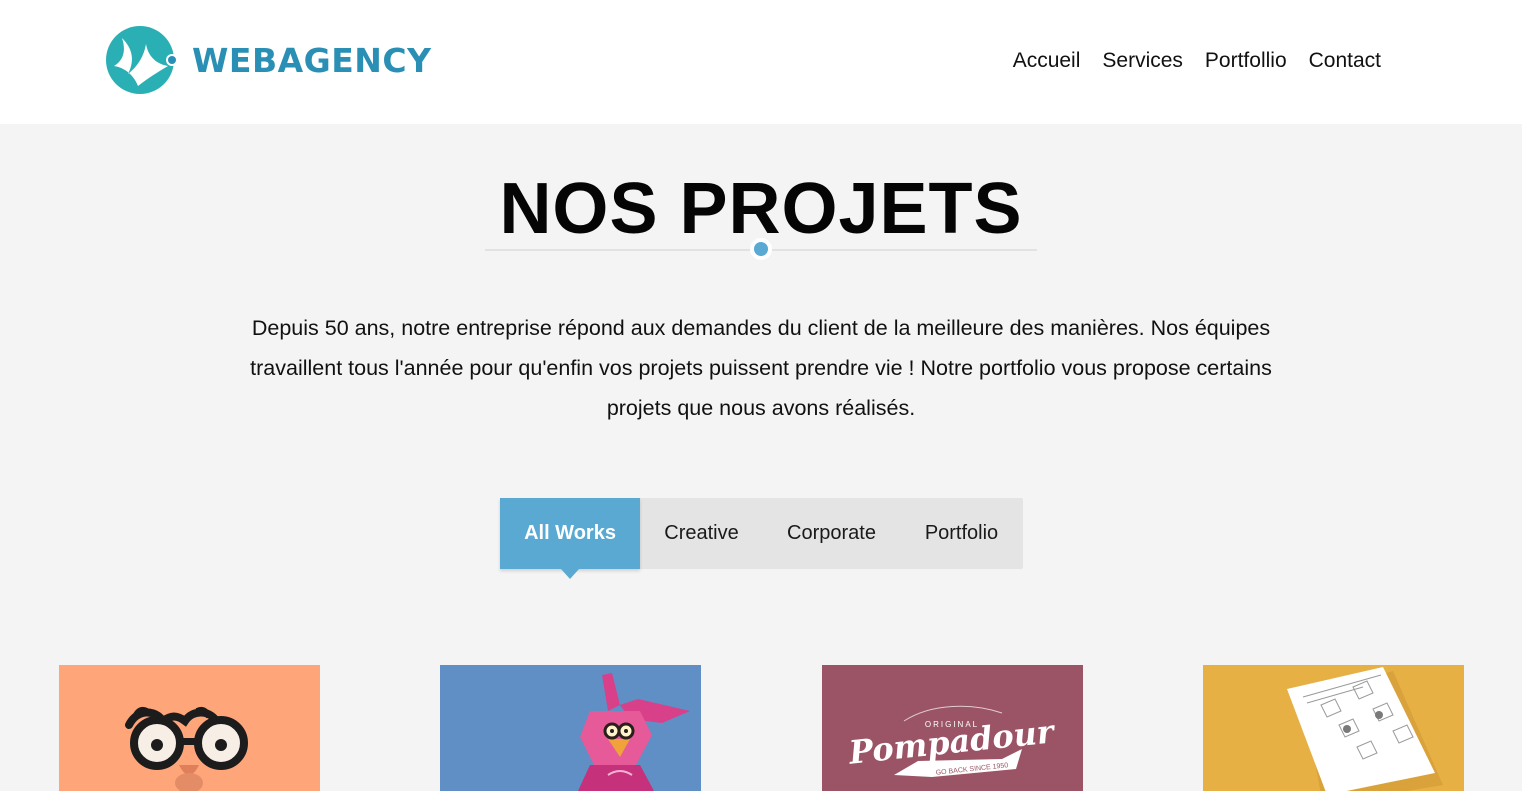  I want to click on pink-bunny-illustration, so click(570, 728).